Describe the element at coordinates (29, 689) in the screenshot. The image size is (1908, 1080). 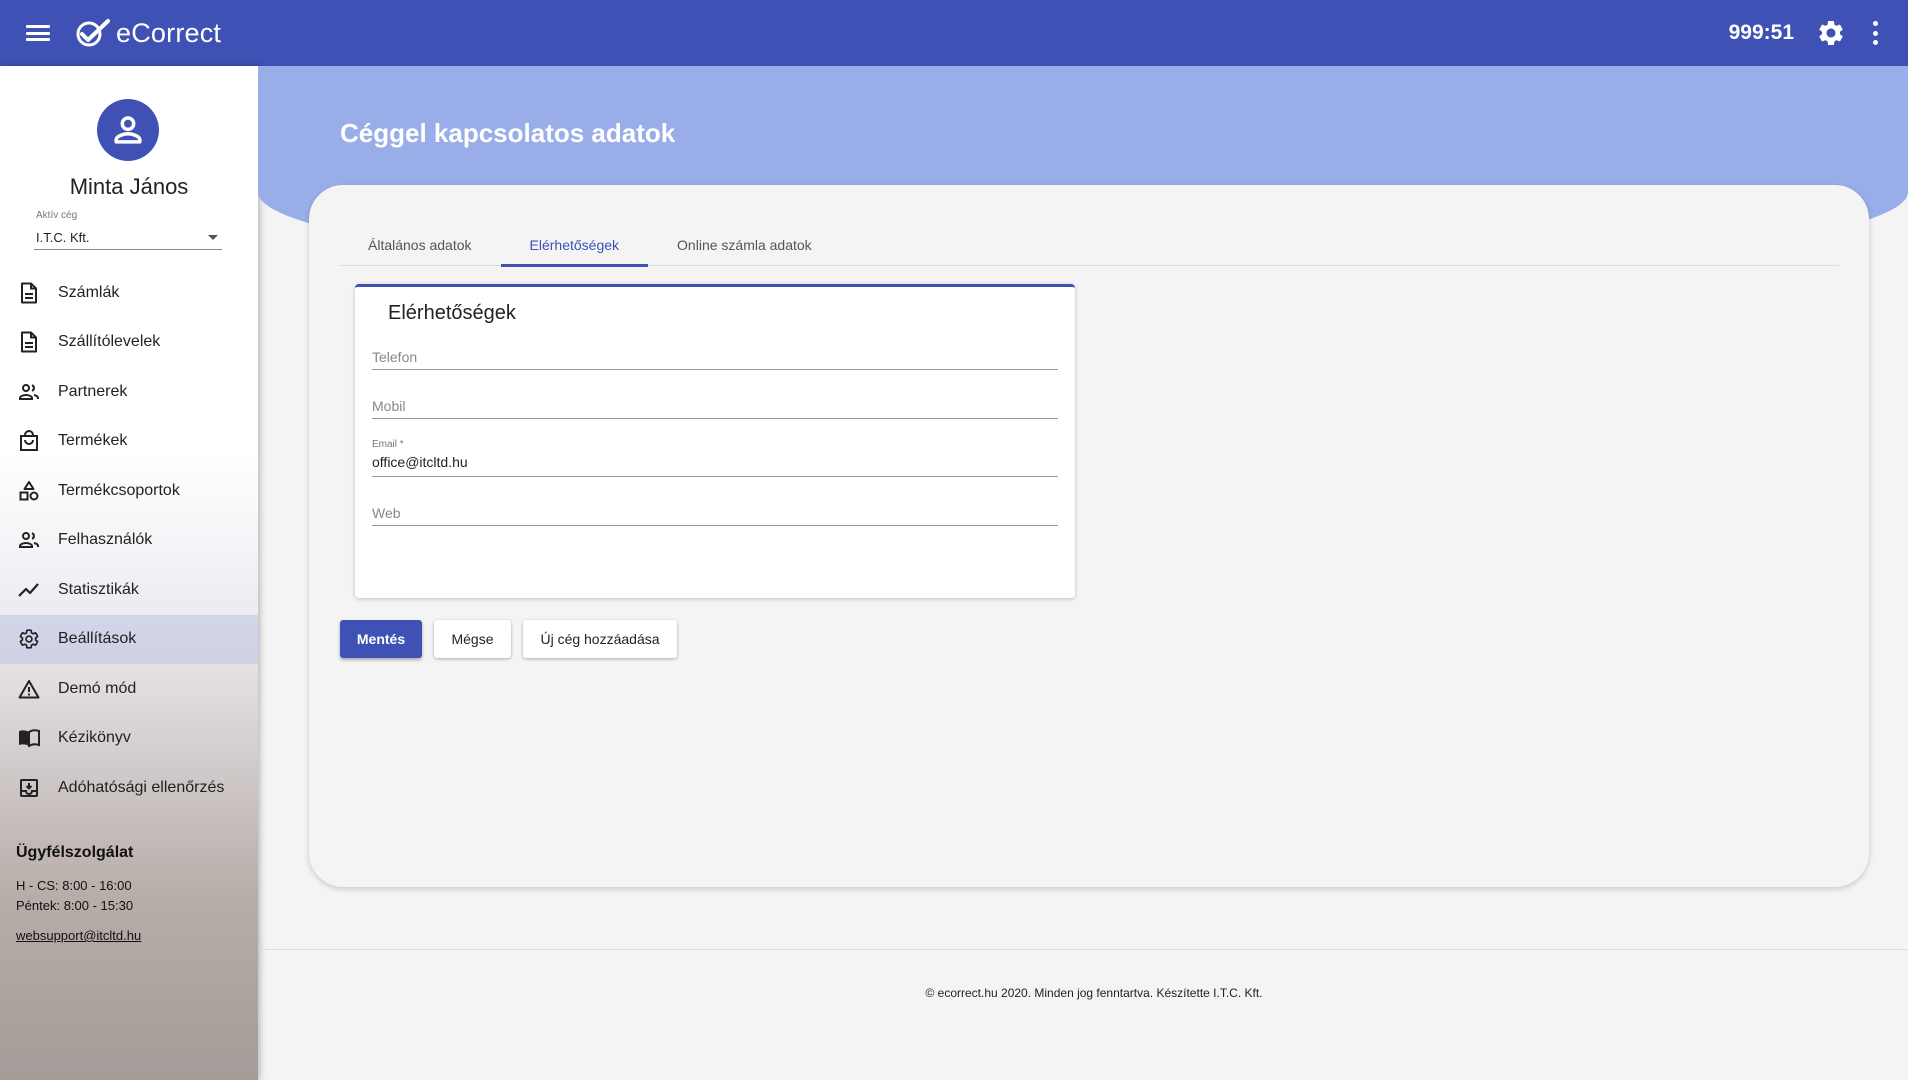
I see `warning-icon` at that location.